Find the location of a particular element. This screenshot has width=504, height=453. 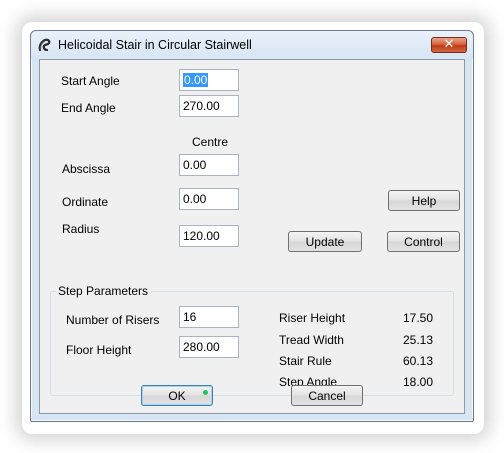

number-of-risers-label: Number of Risers is located at coordinates (113, 320).